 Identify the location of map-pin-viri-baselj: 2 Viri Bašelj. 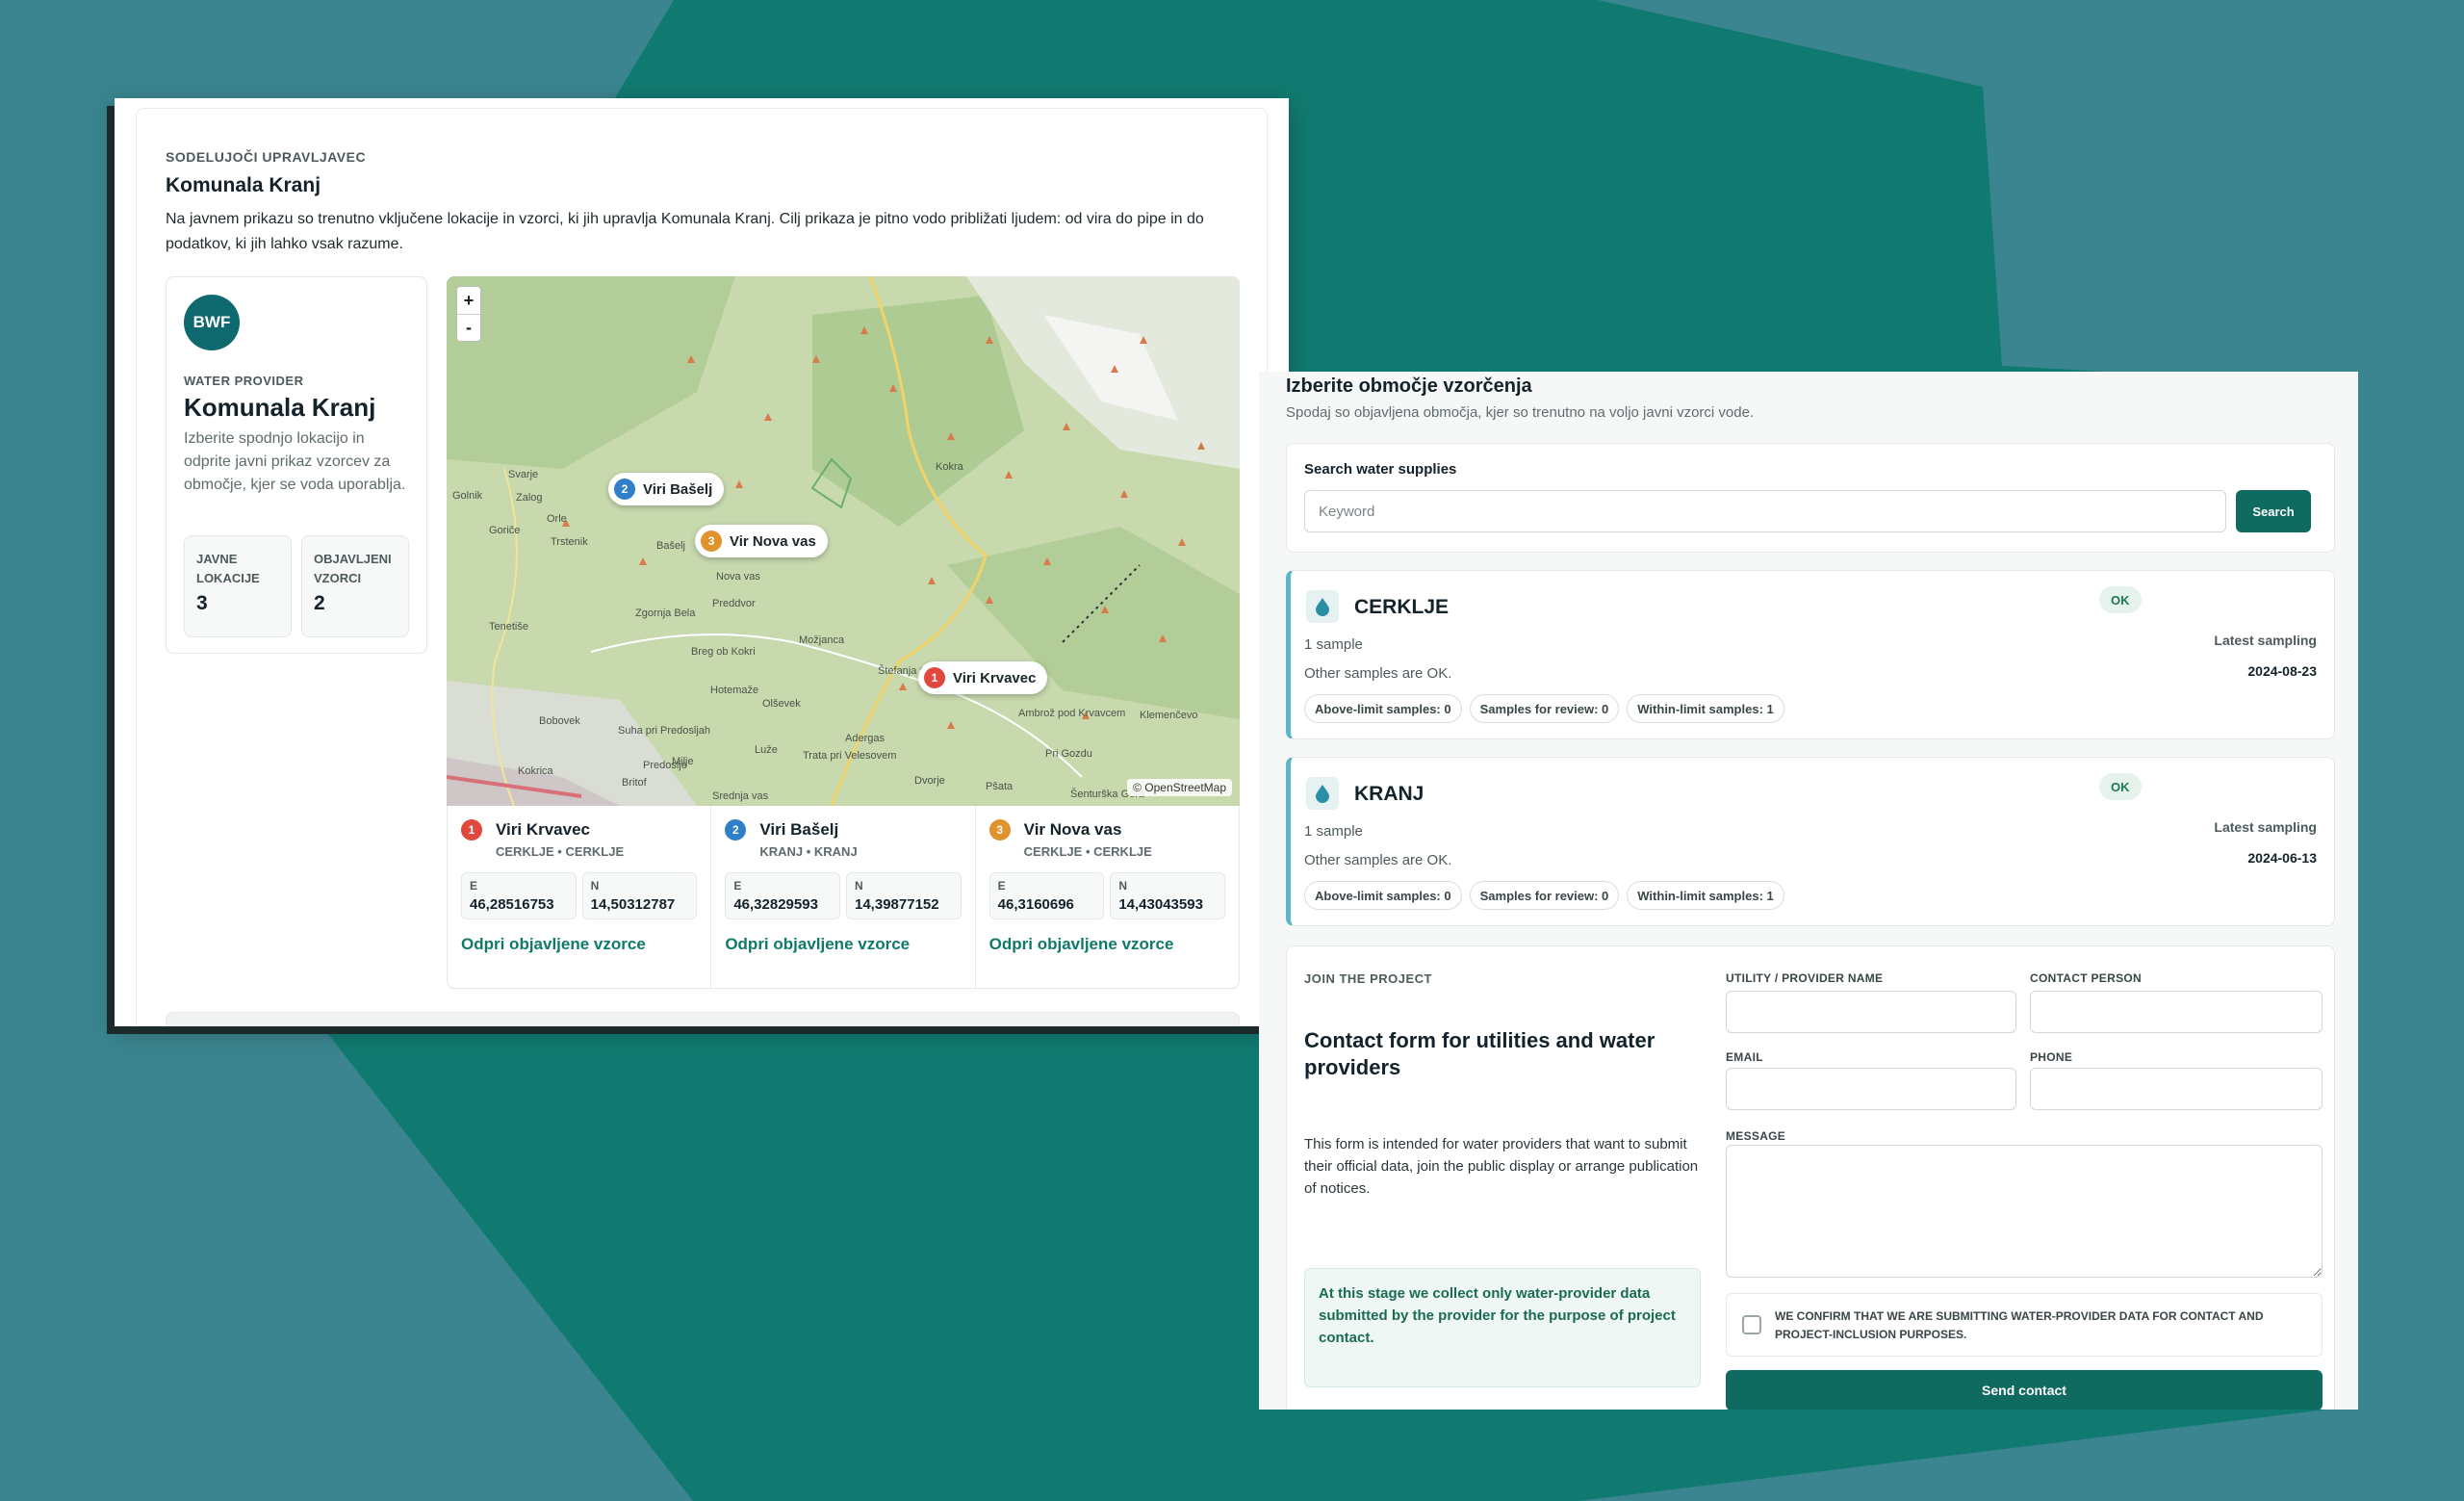
(666, 489).